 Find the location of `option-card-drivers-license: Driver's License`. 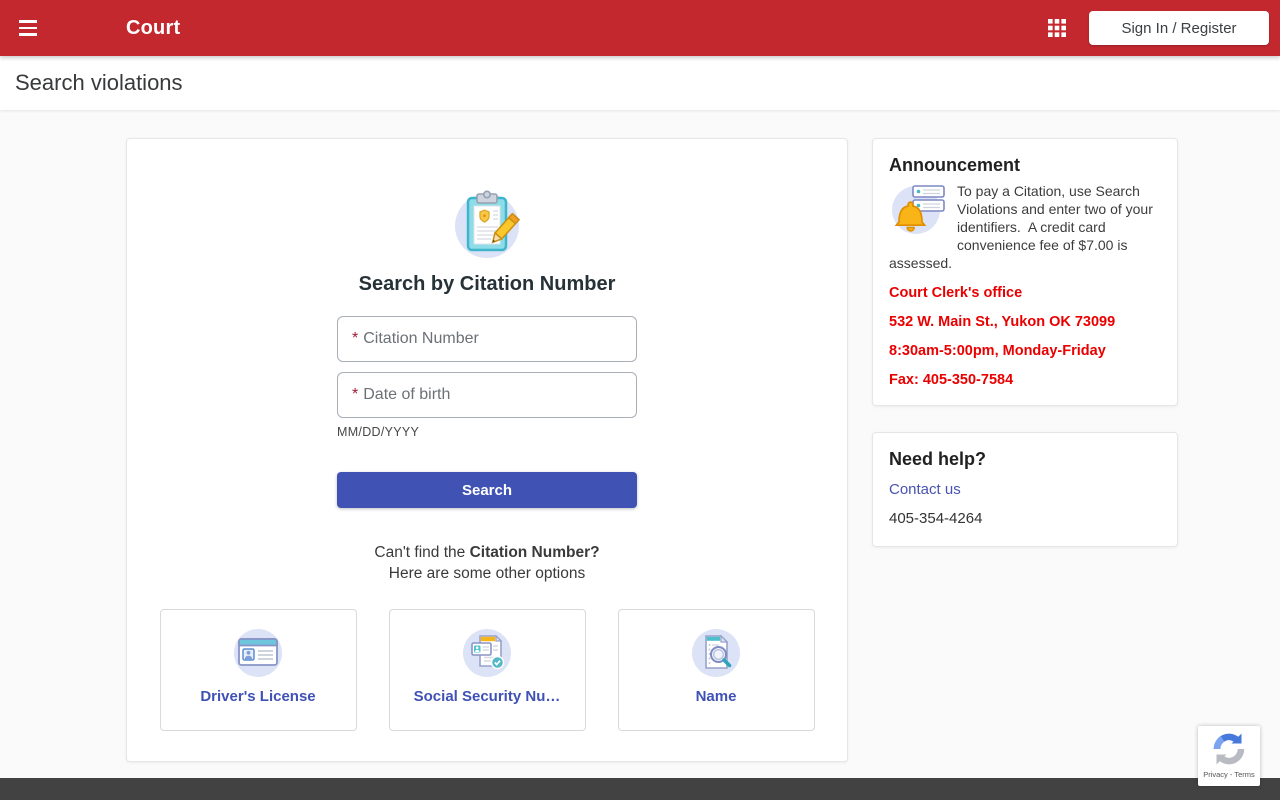

option-card-drivers-license: Driver's License is located at coordinates (258, 670).